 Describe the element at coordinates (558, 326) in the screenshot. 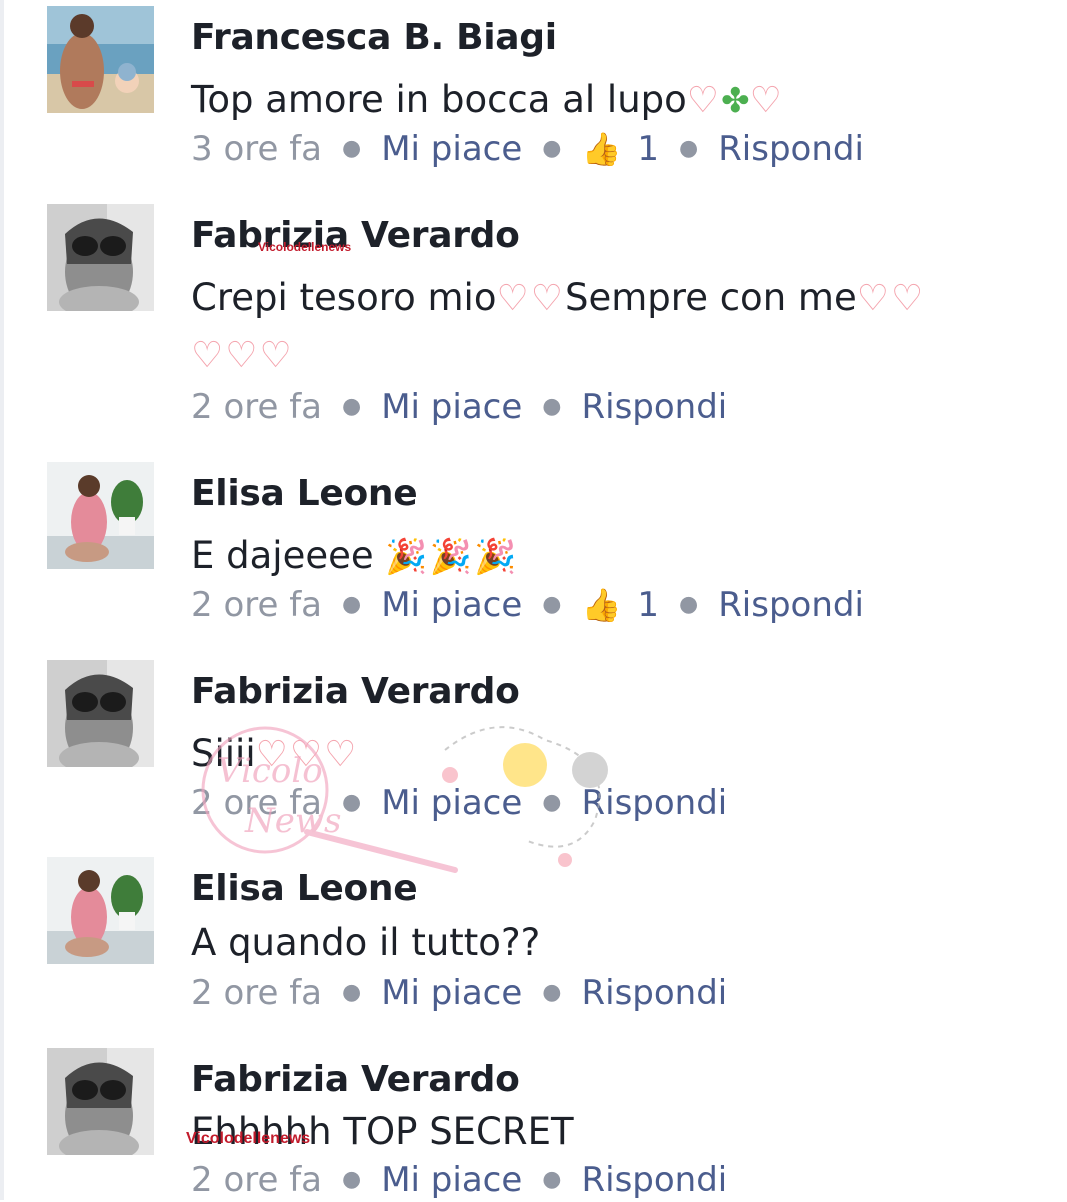

I see `comment-text: Crepi tesoro mio♡♡Sempre con me♡♡ ♡♡♡` at that location.